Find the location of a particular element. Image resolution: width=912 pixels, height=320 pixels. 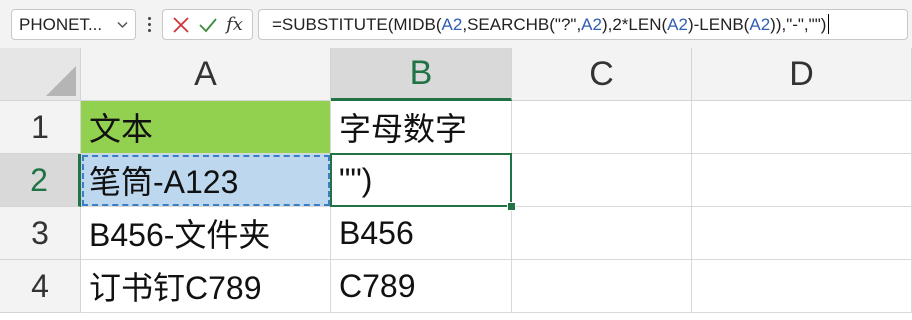

insert-function-button: fx is located at coordinates (235, 25).